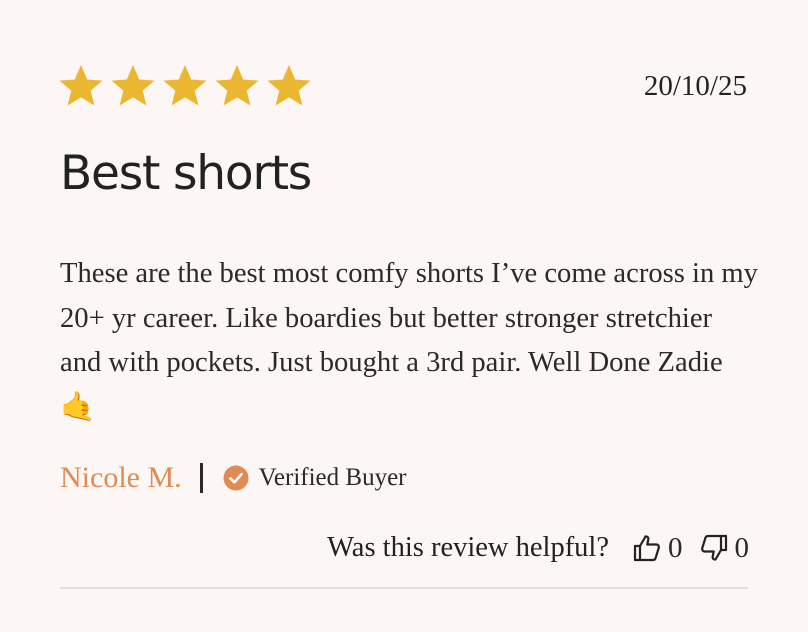 The image size is (808, 632). What do you see at coordinates (742, 547) in the screenshot?
I see `downvote-count: 0` at bounding box center [742, 547].